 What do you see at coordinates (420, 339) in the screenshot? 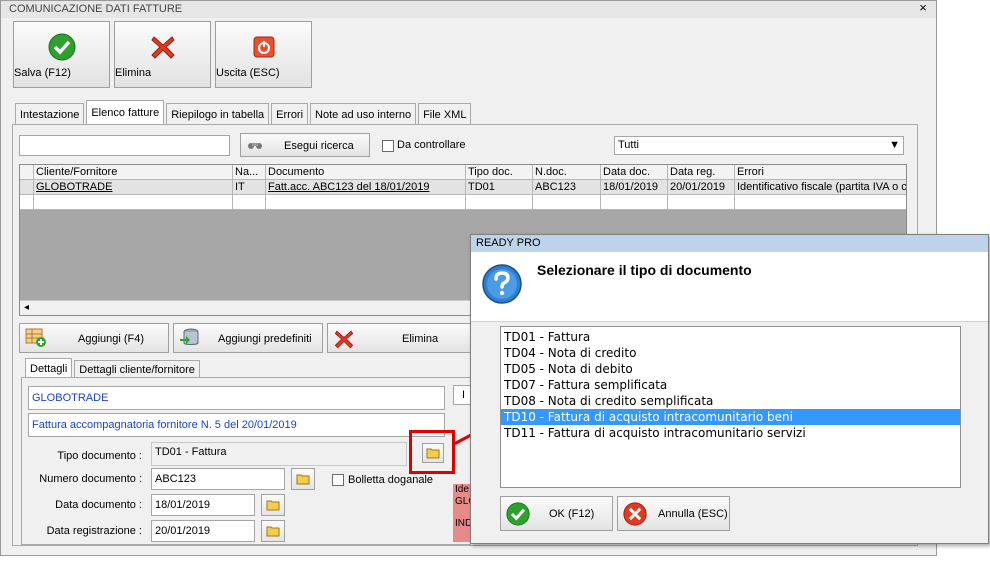
I see `delete-row-label: Elimina` at bounding box center [420, 339].